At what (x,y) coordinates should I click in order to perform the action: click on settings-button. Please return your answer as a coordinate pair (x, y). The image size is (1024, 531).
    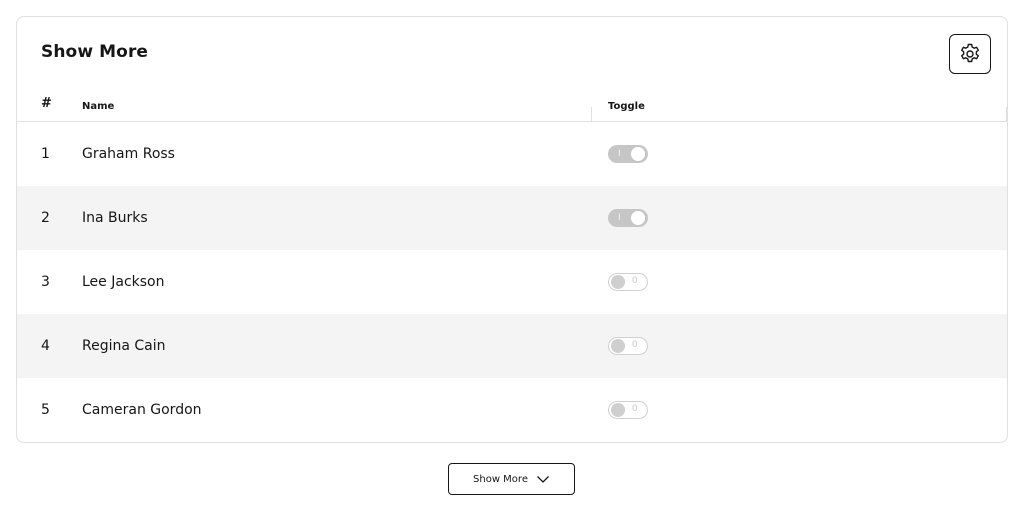
    Looking at the image, I should click on (970, 54).